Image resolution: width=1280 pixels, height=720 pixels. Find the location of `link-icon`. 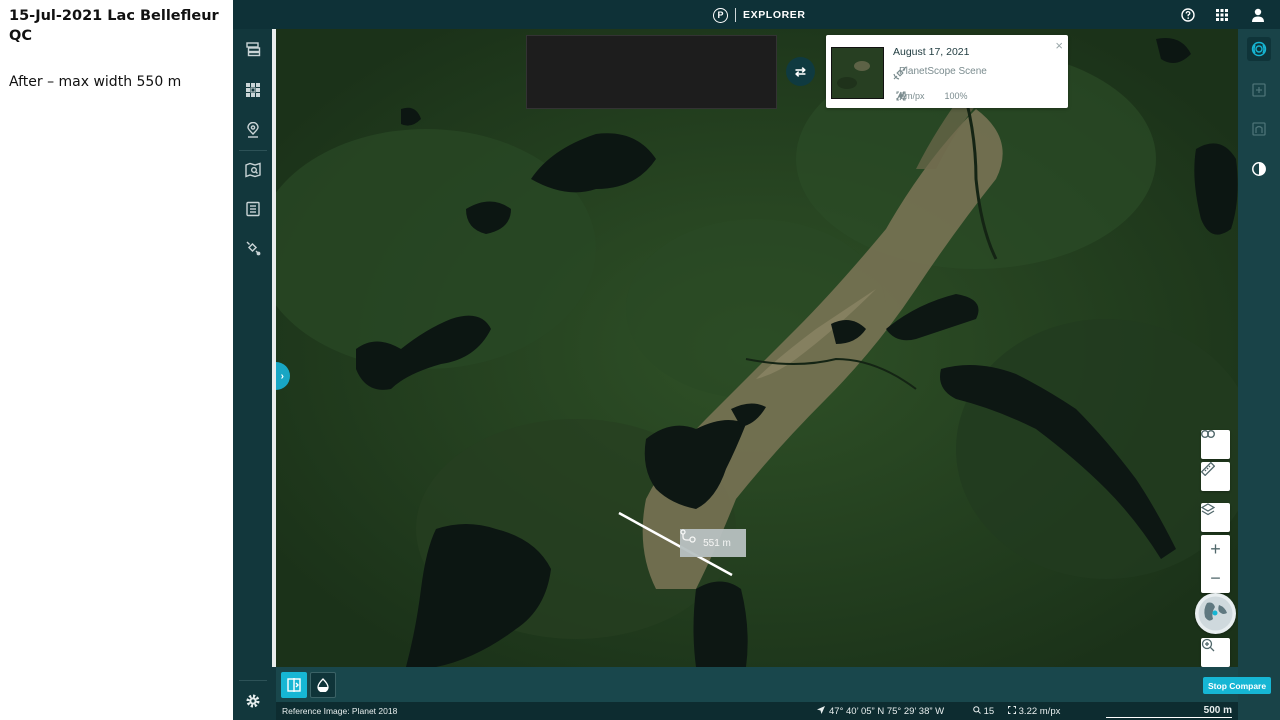

link-icon is located at coordinates (1208, 434).